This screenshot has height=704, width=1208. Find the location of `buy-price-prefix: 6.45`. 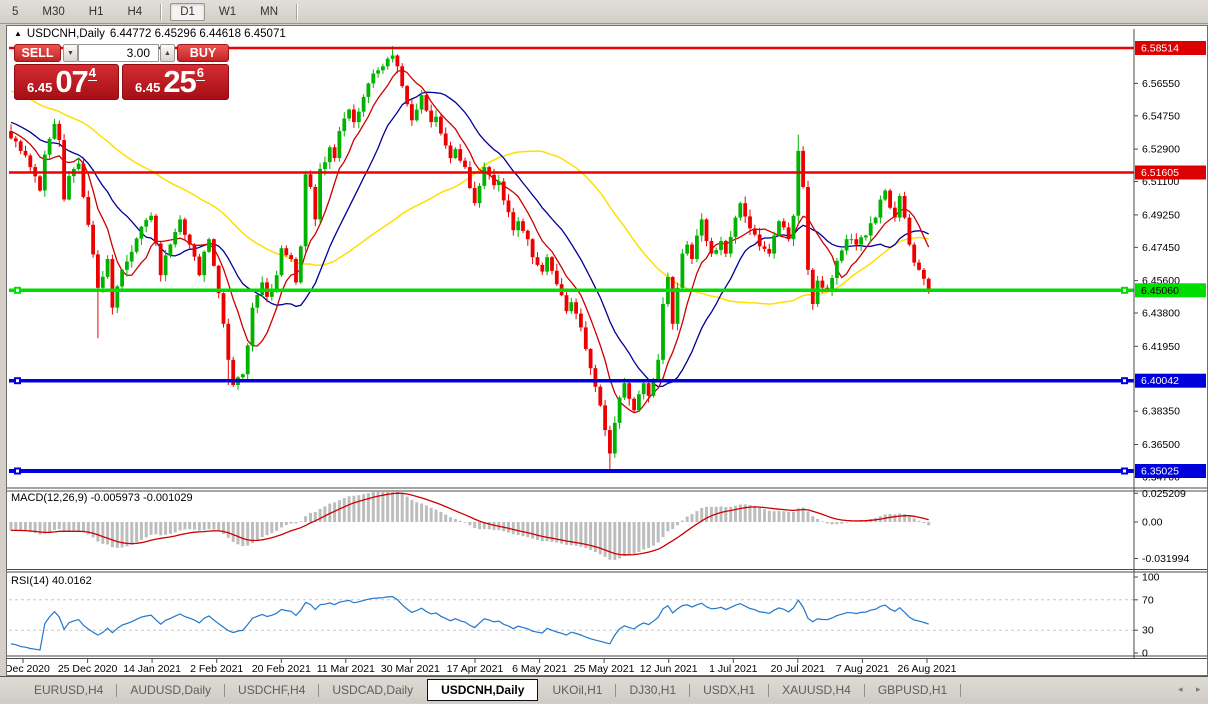

buy-price-prefix: 6.45 is located at coordinates (148, 87).